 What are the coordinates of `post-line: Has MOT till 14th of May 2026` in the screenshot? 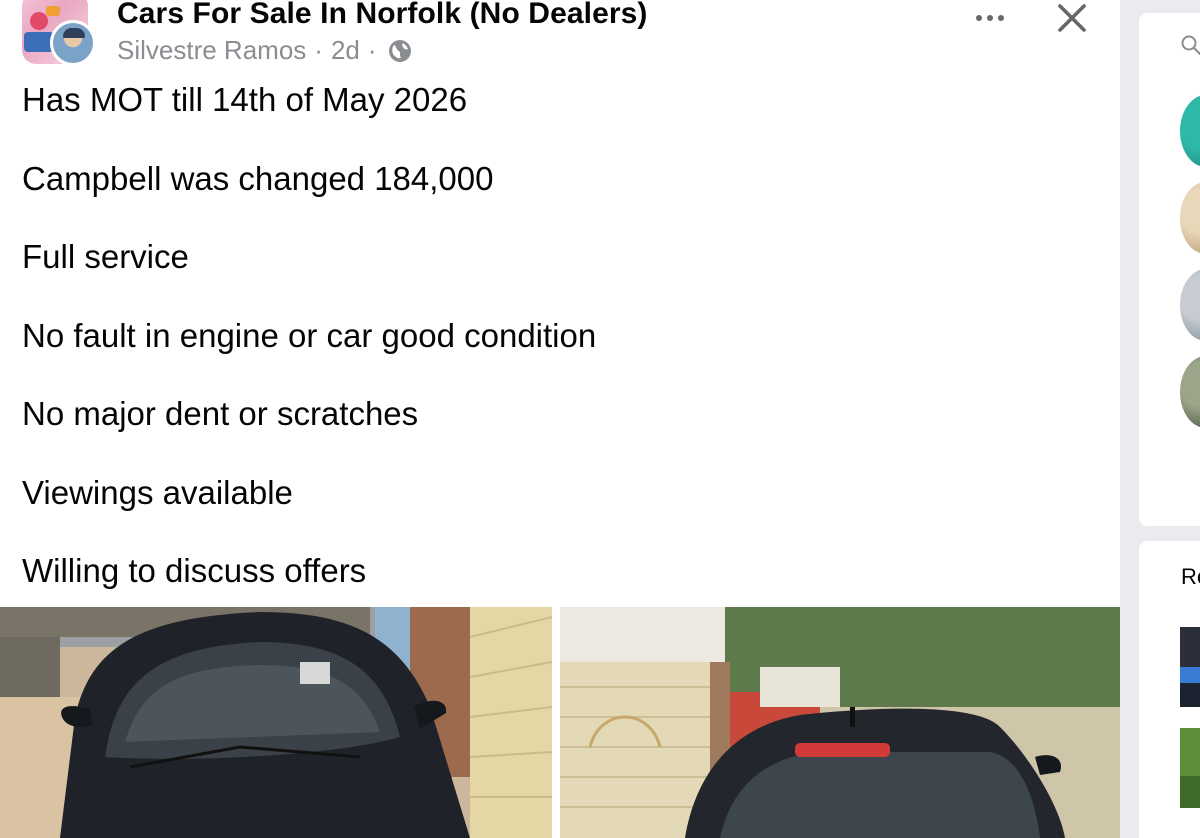 It's located at (245, 99).